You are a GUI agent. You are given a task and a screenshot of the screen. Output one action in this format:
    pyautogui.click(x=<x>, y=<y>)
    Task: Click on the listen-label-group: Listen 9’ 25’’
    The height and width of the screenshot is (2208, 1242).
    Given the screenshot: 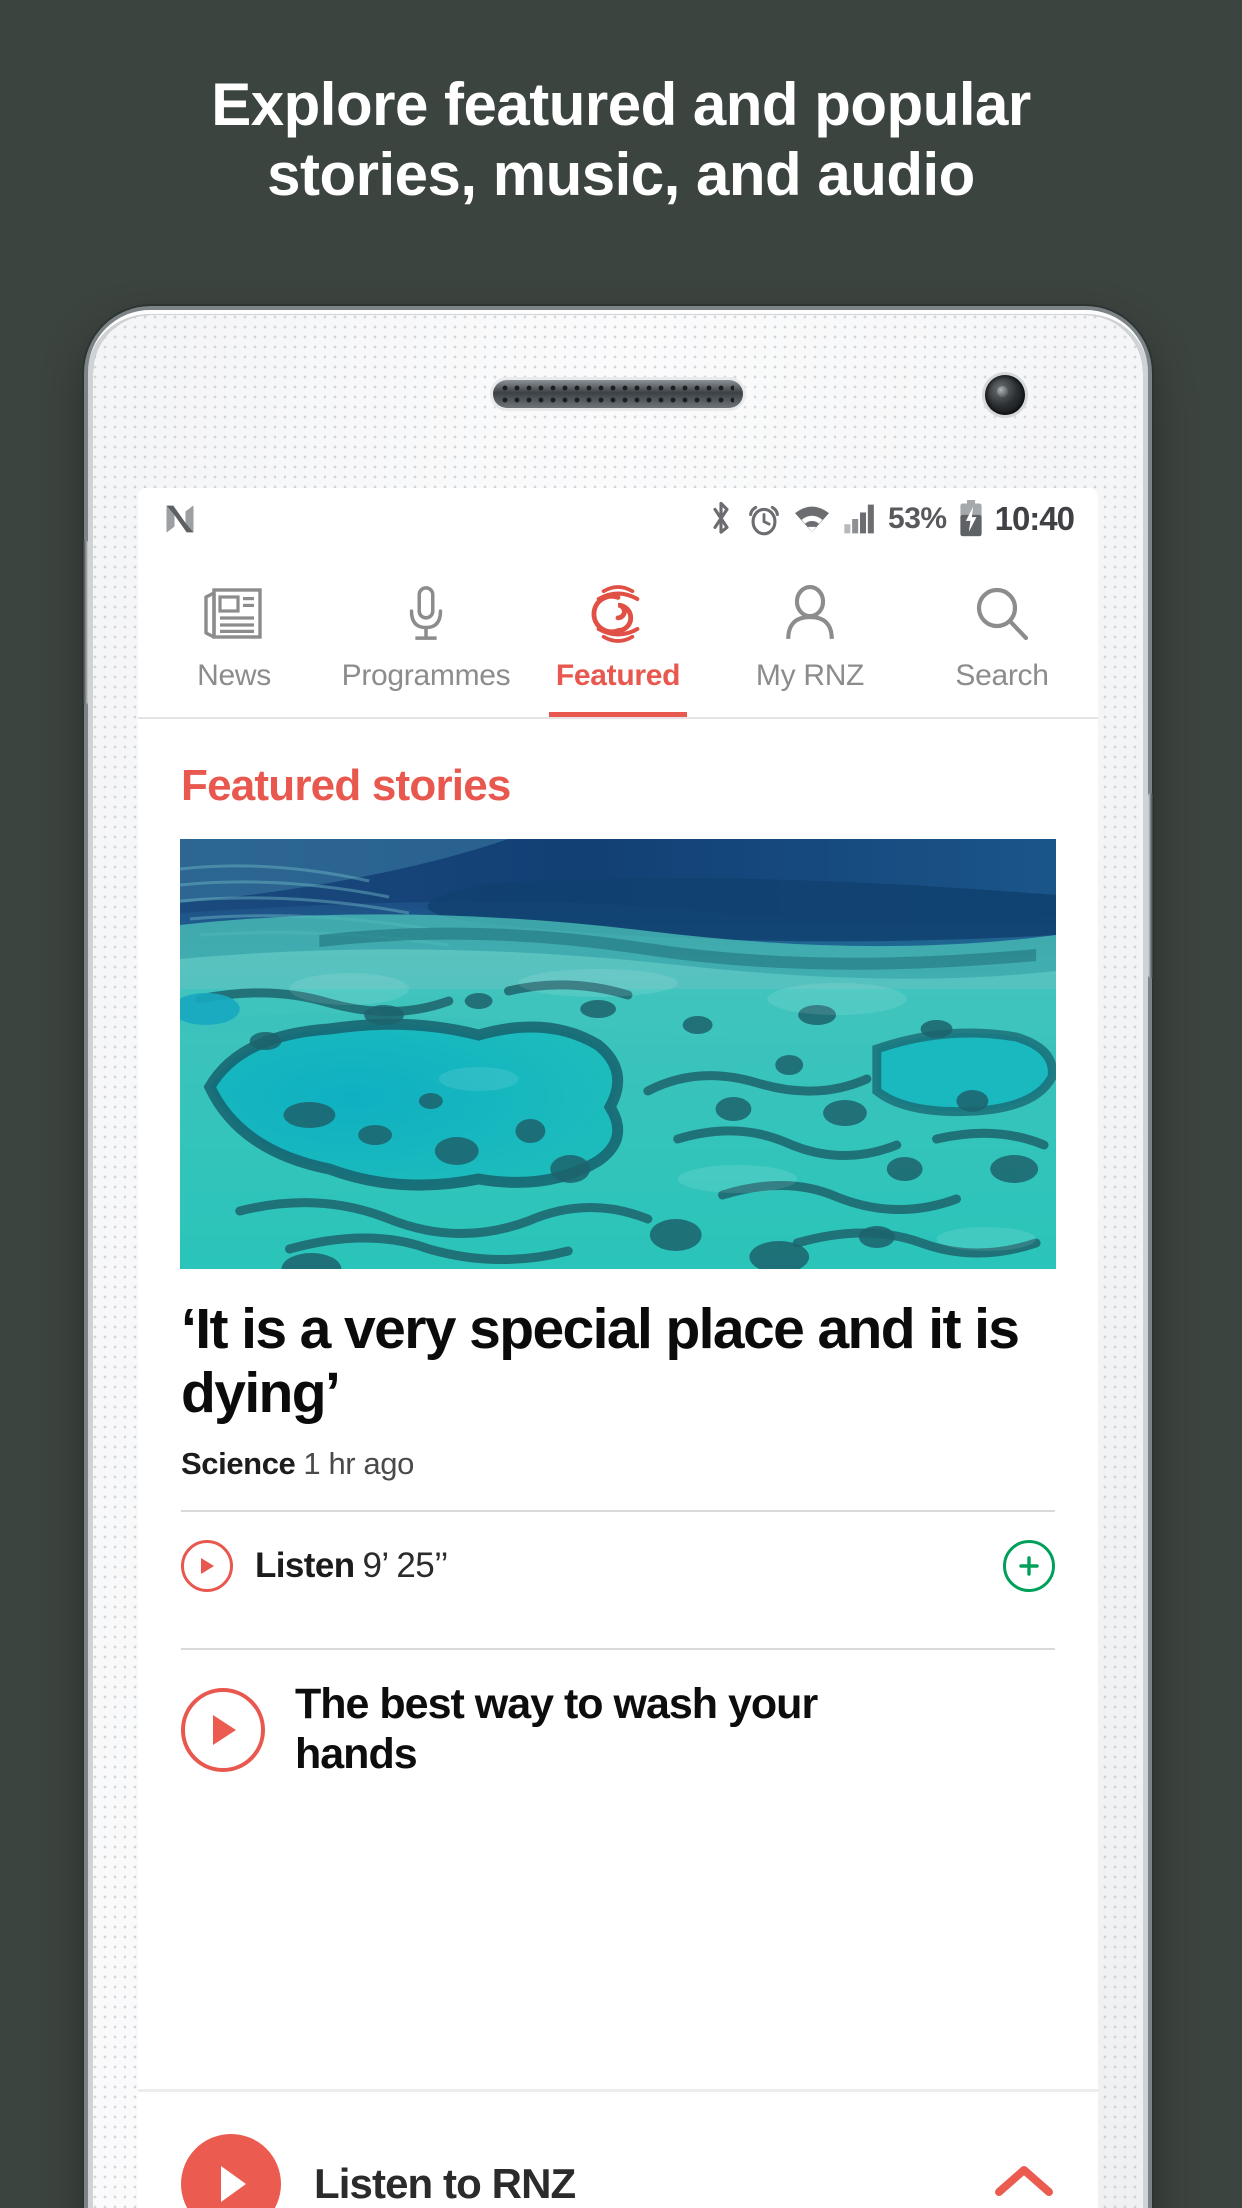 What is the action you would take?
    pyautogui.click(x=351, y=1566)
    